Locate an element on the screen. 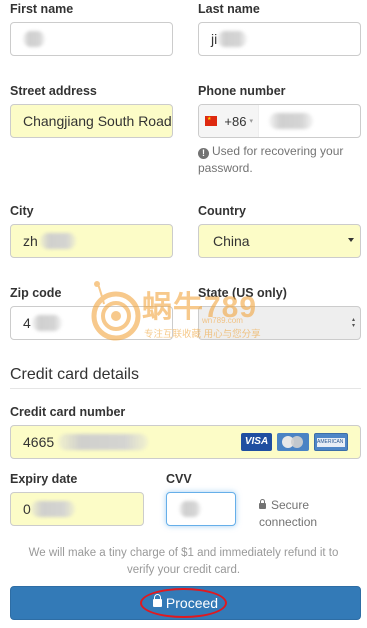 The image size is (367, 628). amex-logo-icon: AMERICAN EXPRESS is located at coordinates (331, 442).